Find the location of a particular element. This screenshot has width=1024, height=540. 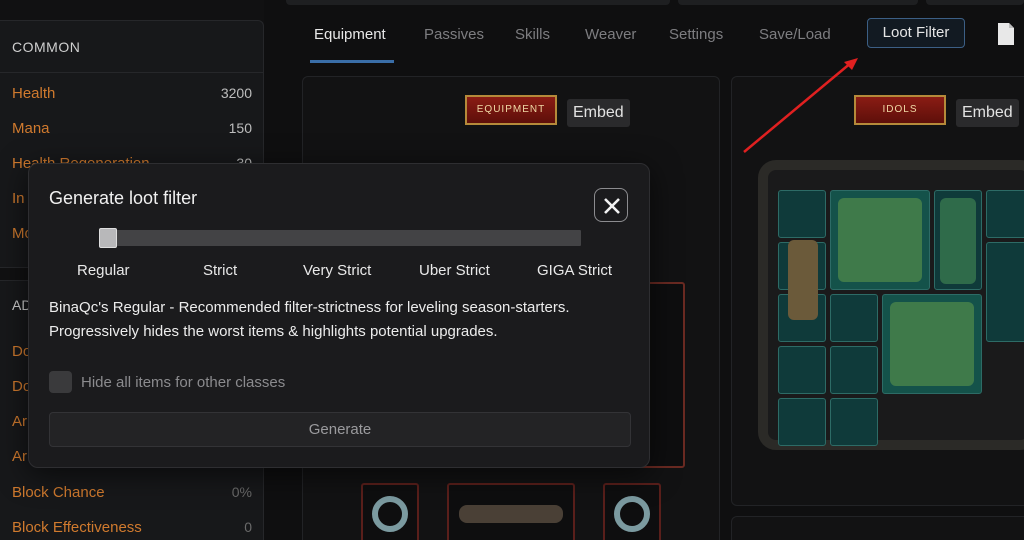

stat-value: 0 is located at coordinates (248, 527).